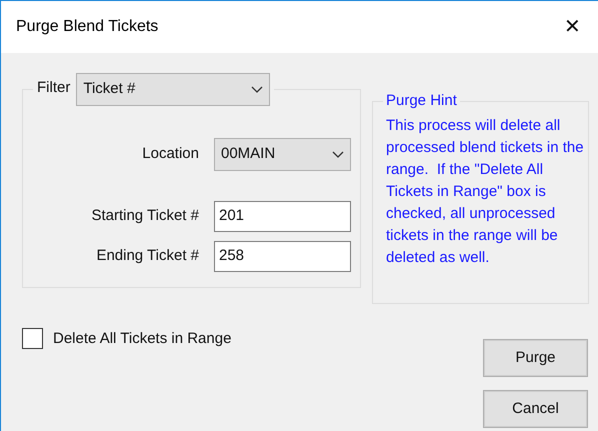  Describe the element at coordinates (170, 154) in the screenshot. I see `field-label: Location` at that location.